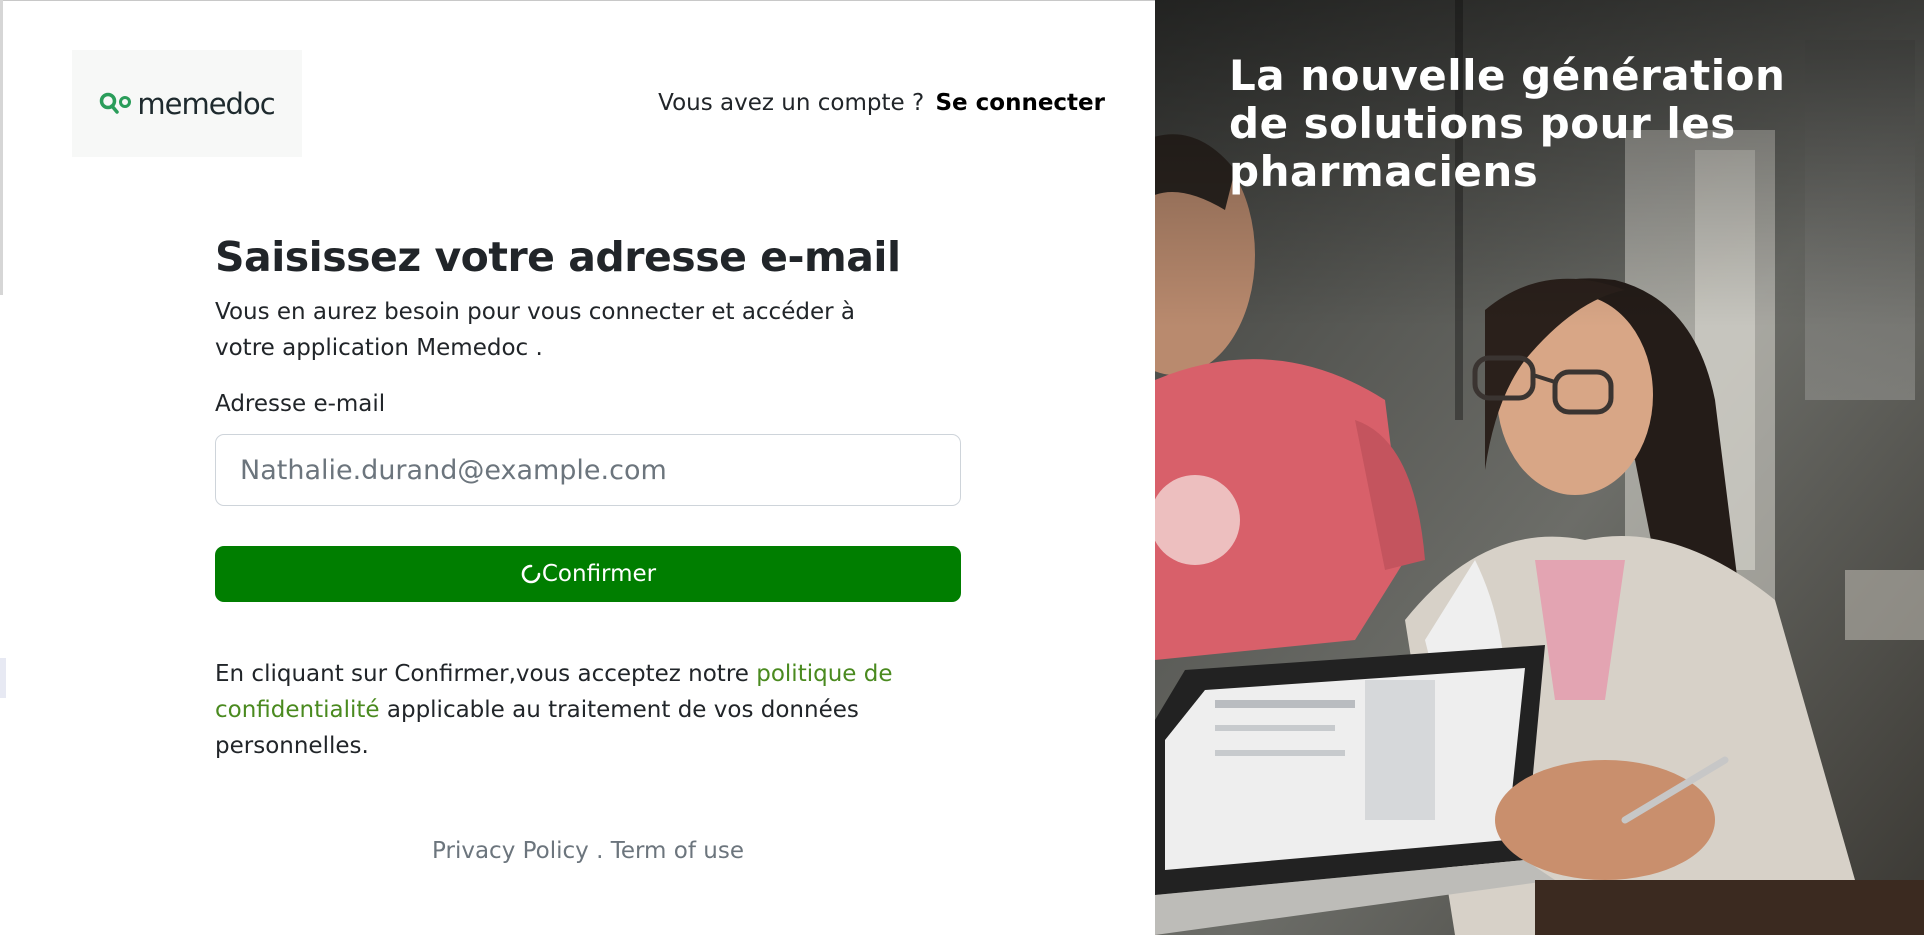 This screenshot has width=1924, height=935. I want to click on footer-privacy-link: Privacy Policy, so click(510, 851).